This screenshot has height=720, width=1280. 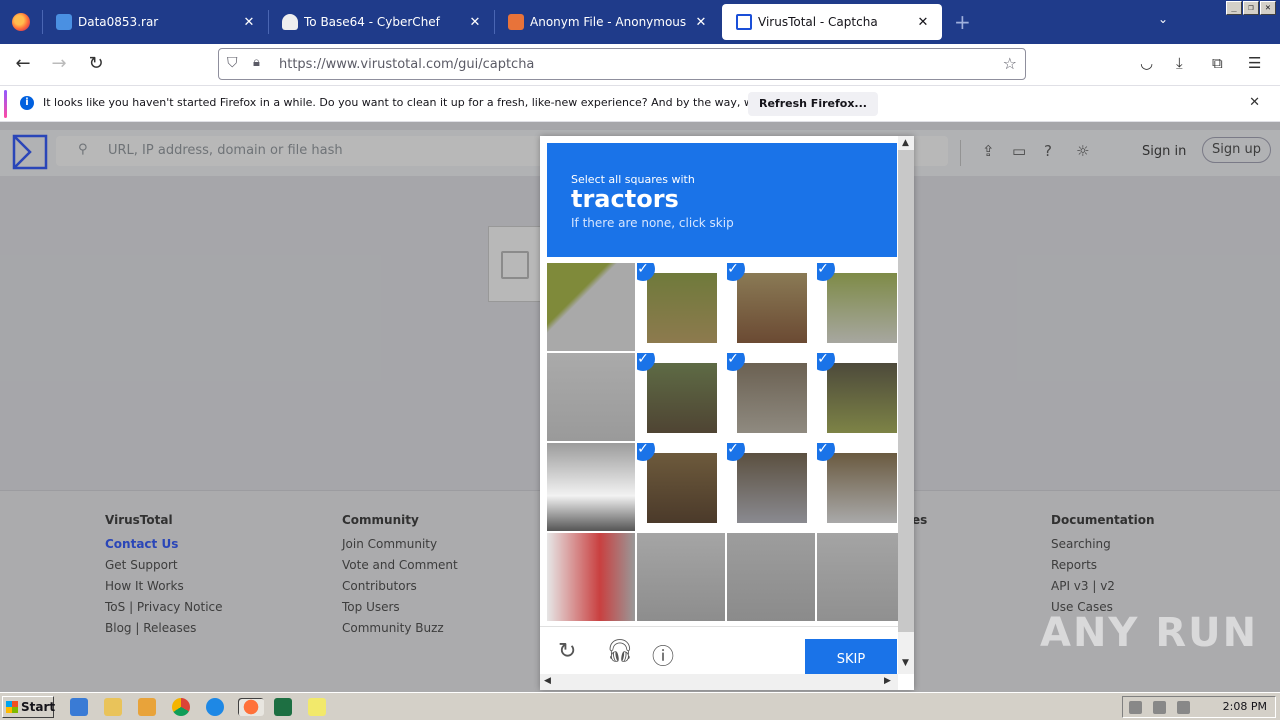 I want to click on lock-icon: 🔒︎, so click(x=256, y=62).